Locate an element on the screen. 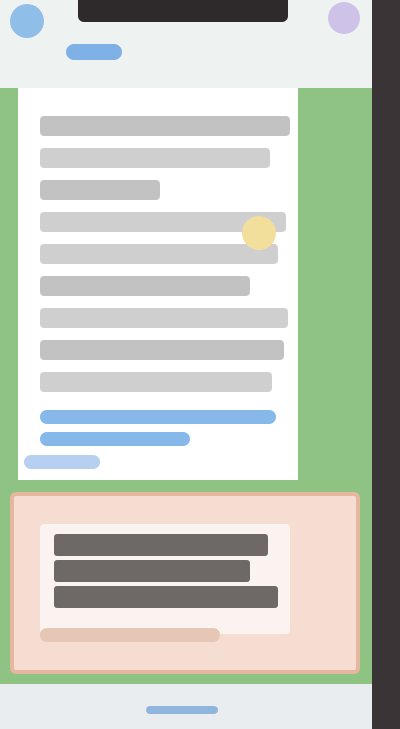  home-indicator is located at coordinates (182, 710).